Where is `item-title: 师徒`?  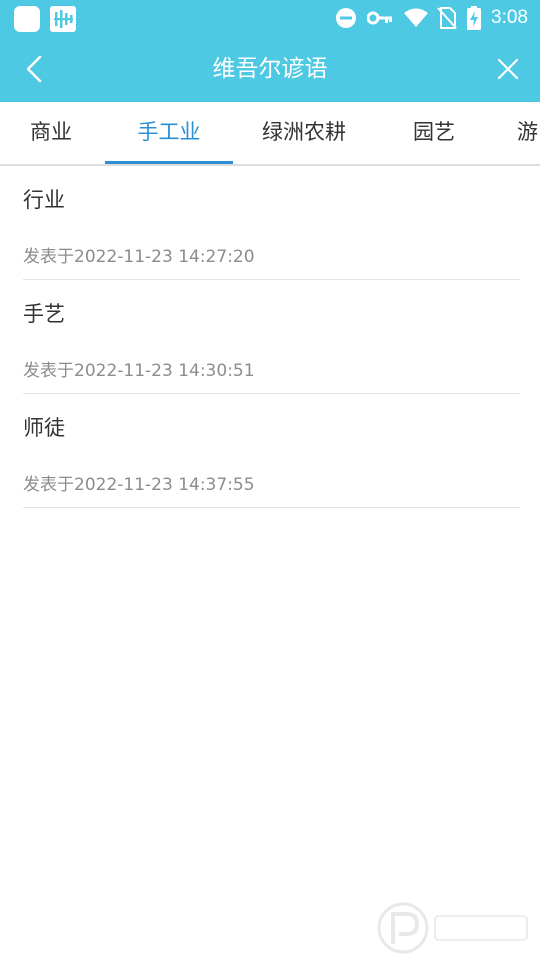 item-title: 师徒 is located at coordinates (44, 428).